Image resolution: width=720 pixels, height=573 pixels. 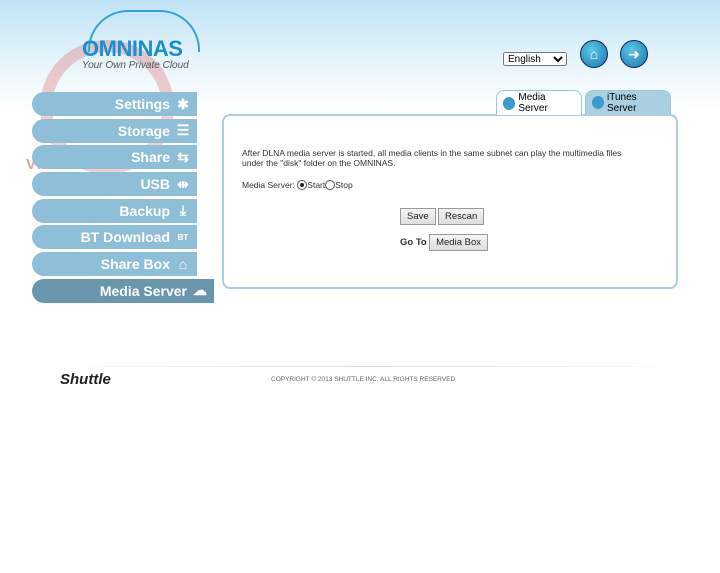 I want to click on tab-itunes-server: iTunes Server, so click(x=628, y=102).